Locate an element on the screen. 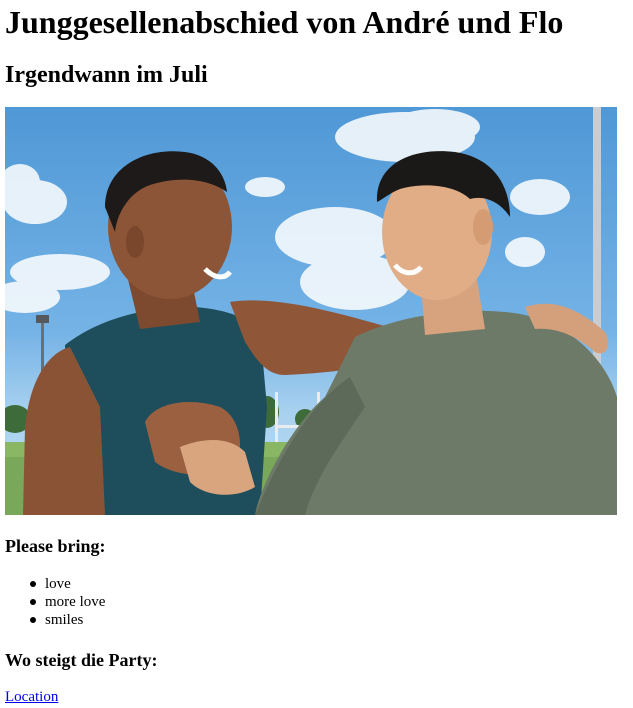 This screenshot has height=708, width=633. party-heading: Wo steigt die Party: is located at coordinates (81, 660).